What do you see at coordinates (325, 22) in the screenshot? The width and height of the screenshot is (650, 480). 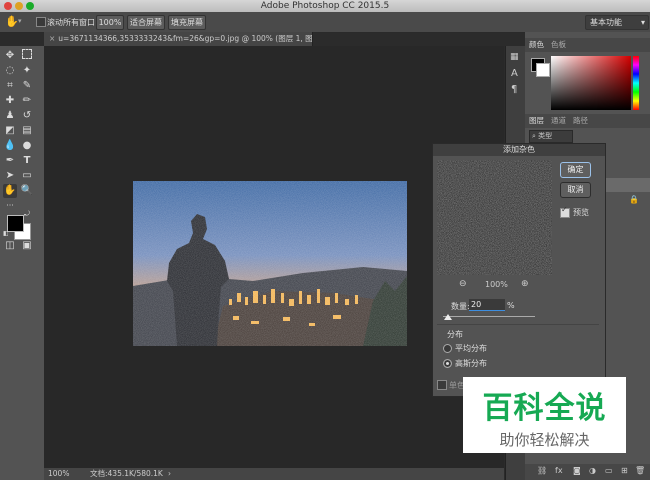 I see `options-bar: ✋ ▾ 滚动所有窗口 100% 适合屏幕 填充屏幕 基本功能 ▾` at bounding box center [325, 22].